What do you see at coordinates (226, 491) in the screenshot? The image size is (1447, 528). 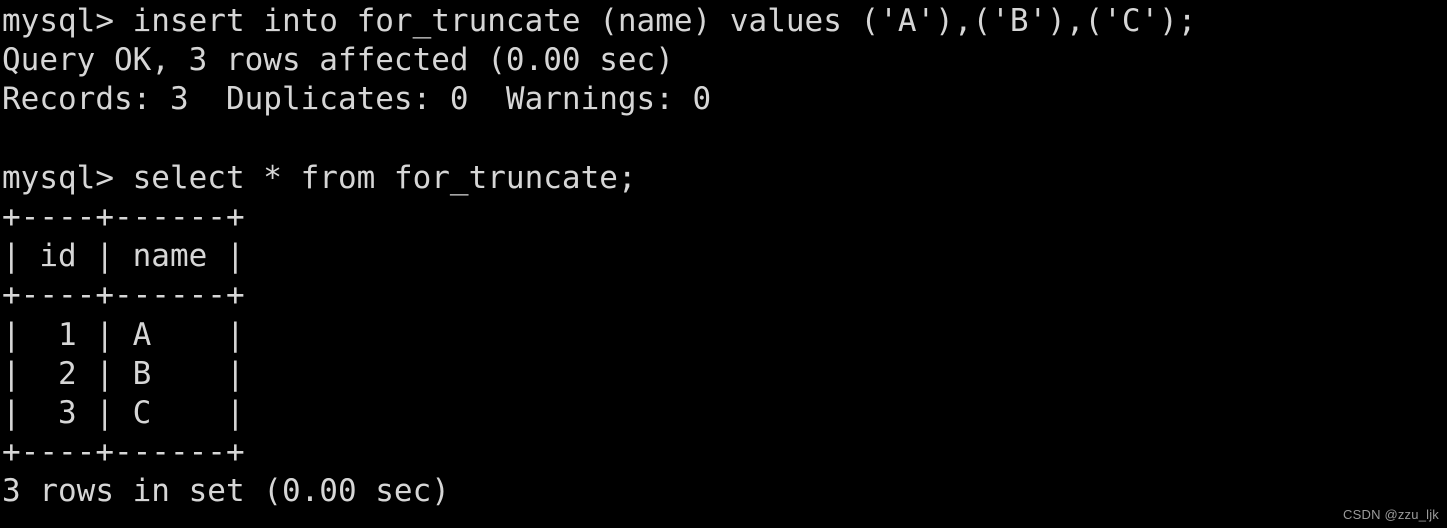 I see `terminal-line-rows-in-set: 3 rows in set (0.00 sec)` at bounding box center [226, 491].